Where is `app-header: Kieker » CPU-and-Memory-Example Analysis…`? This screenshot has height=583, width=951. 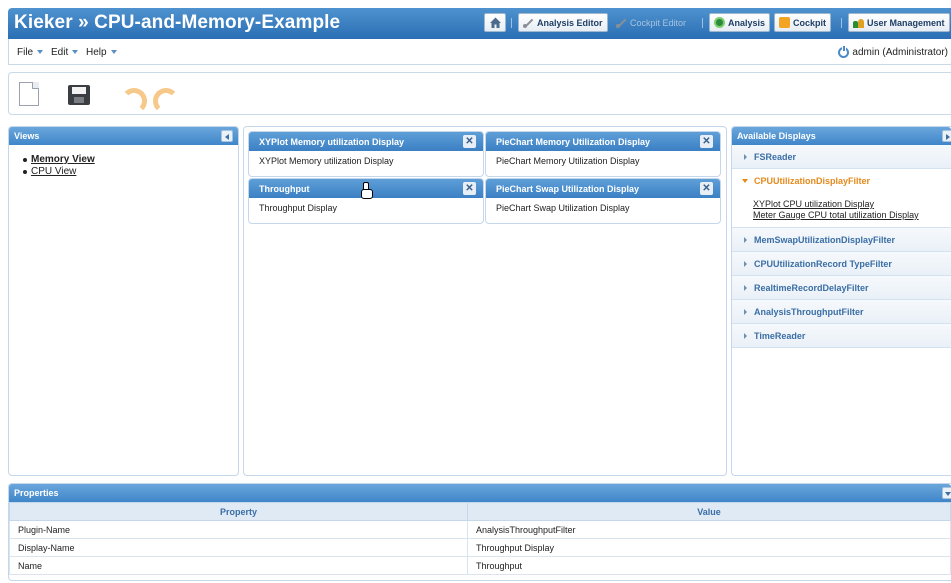
app-header: Kieker » CPU-and-Memory-Example Analysis… is located at coordinates (479, 23).